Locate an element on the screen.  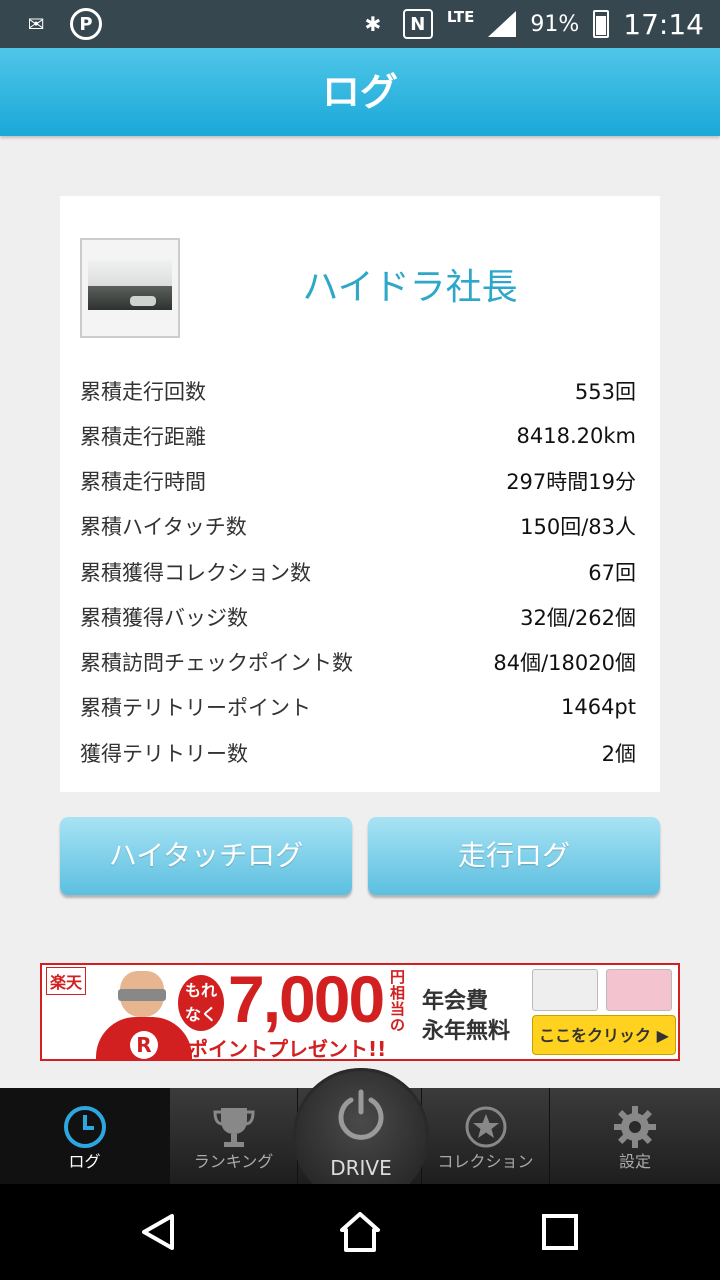
hitouch-log-button: ハイタッチログ is located at coordinates (206, 856).